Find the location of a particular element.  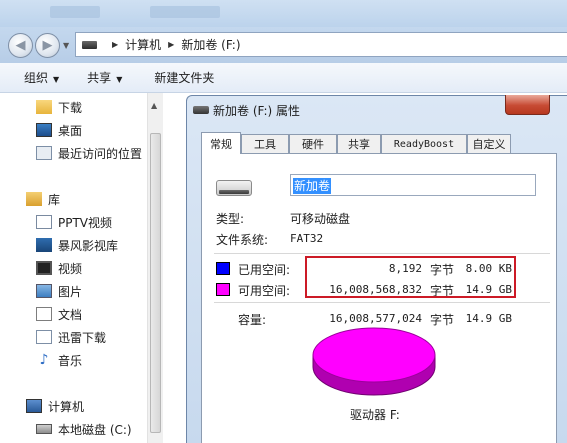

new-folder-button: 新建文件夹 is located at coordinates (184, 77).